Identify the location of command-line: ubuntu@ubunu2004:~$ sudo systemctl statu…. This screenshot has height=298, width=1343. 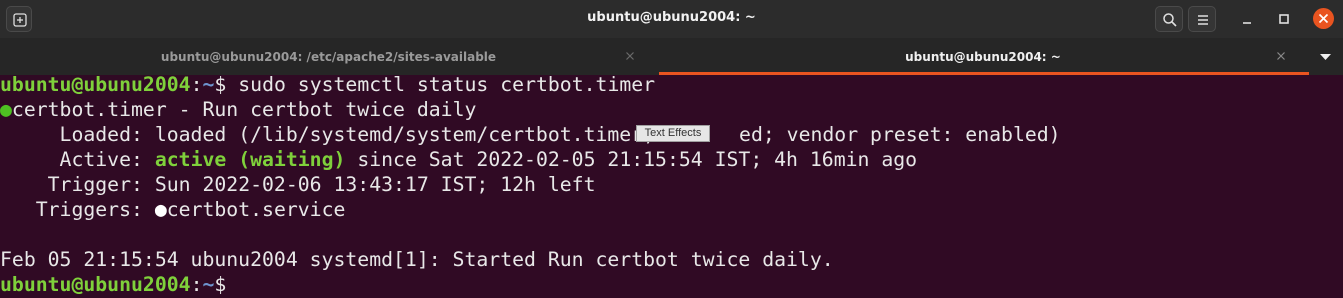
(327, 84).